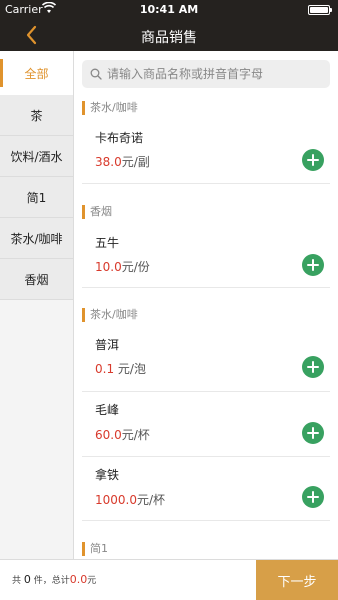  Describe the element at coordinates (107, 410) in the screenshot. I see `product-name: 毛峰` at that location.